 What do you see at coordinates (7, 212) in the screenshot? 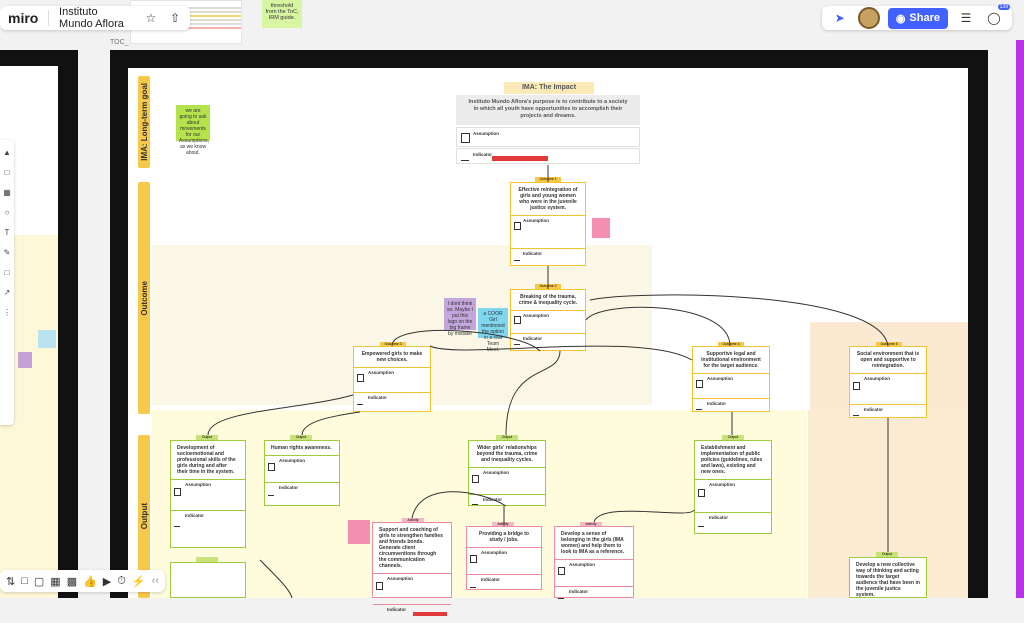
I see `shape-tool-icon: ○` at bounding box center [7, 212].